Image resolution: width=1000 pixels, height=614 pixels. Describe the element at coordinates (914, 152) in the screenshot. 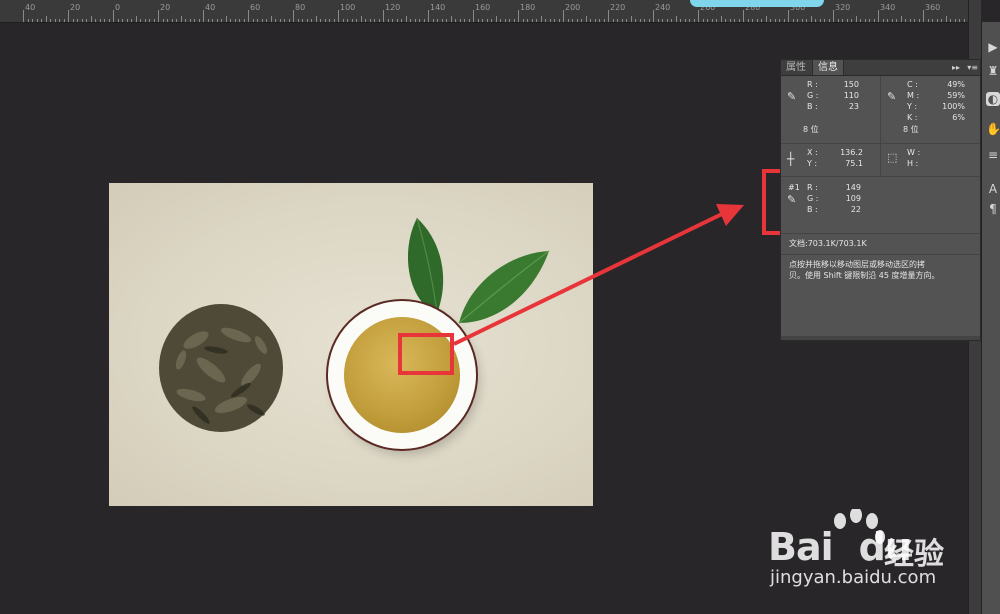

I see `size-w-label: W :` at that location.